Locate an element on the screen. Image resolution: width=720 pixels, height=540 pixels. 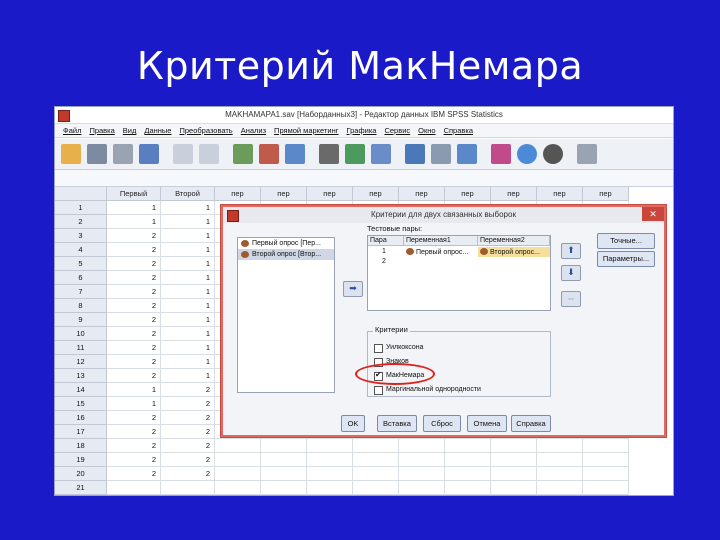
swap-arrow-icon: ⇔ is located at coordinates (571, 299).